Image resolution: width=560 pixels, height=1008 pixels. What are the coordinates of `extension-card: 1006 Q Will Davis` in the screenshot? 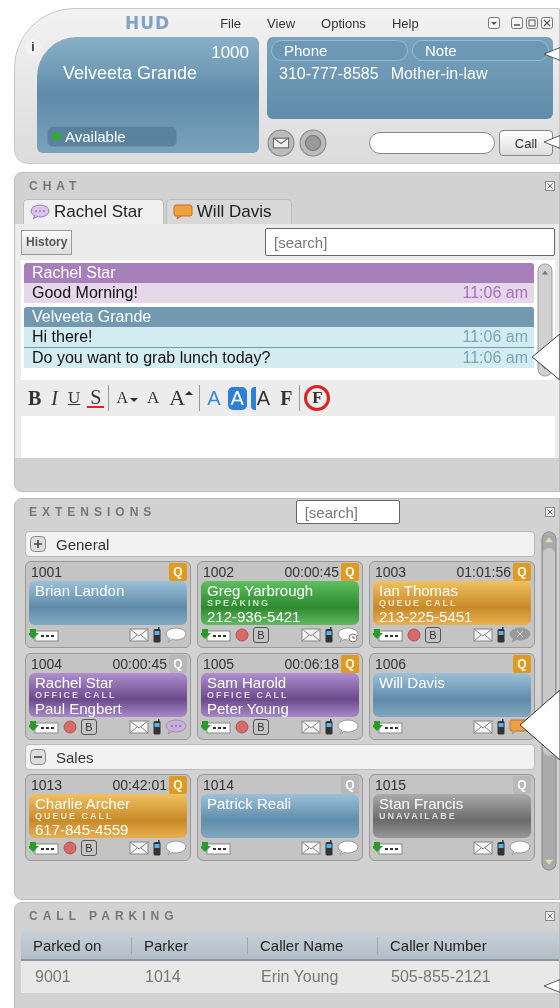 It's located at (452, 696).